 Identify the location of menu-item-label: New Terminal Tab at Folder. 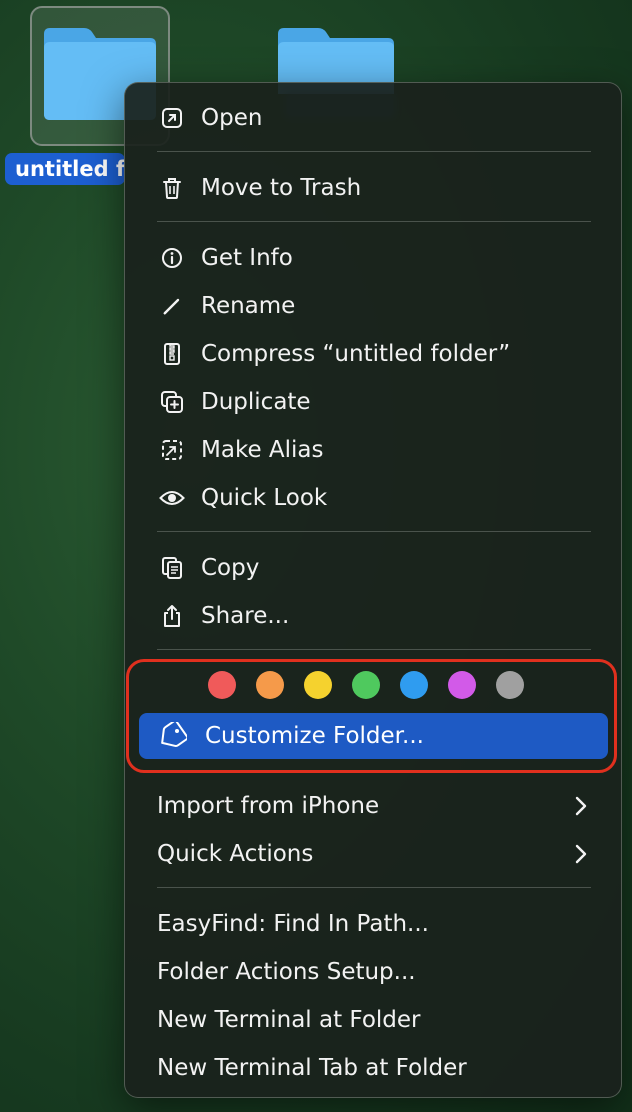
(312, 1068).